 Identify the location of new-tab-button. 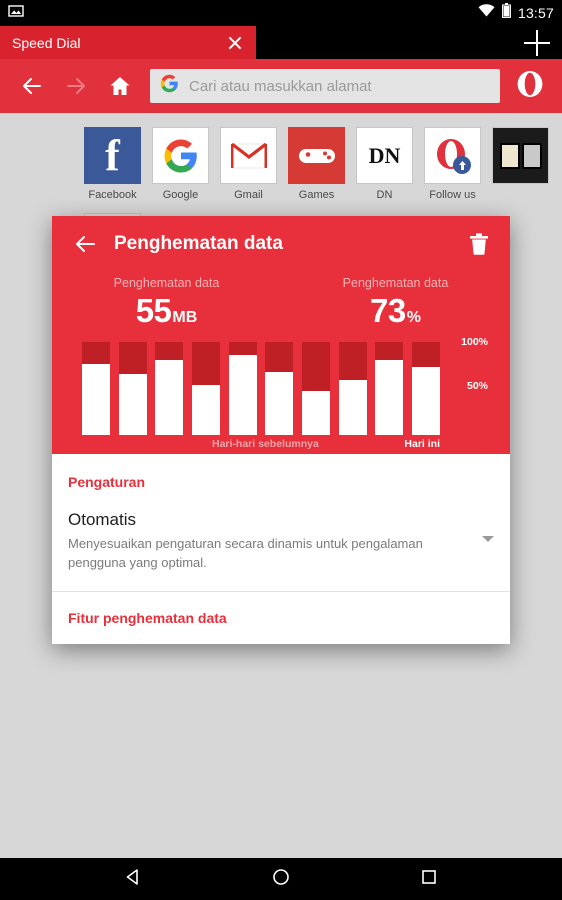
(537, 43).